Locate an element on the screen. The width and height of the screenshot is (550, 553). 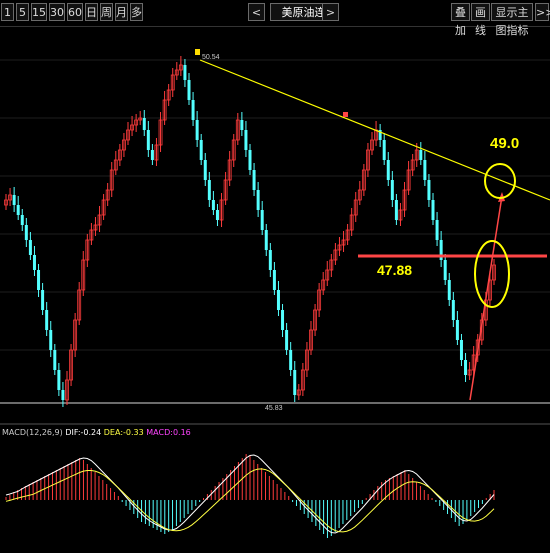
toolbar: 1 5 15 30 60 日周月多 < 美原油连 > 叠加 画线 显示主图指标 >> is located at coordinates (275, 18).